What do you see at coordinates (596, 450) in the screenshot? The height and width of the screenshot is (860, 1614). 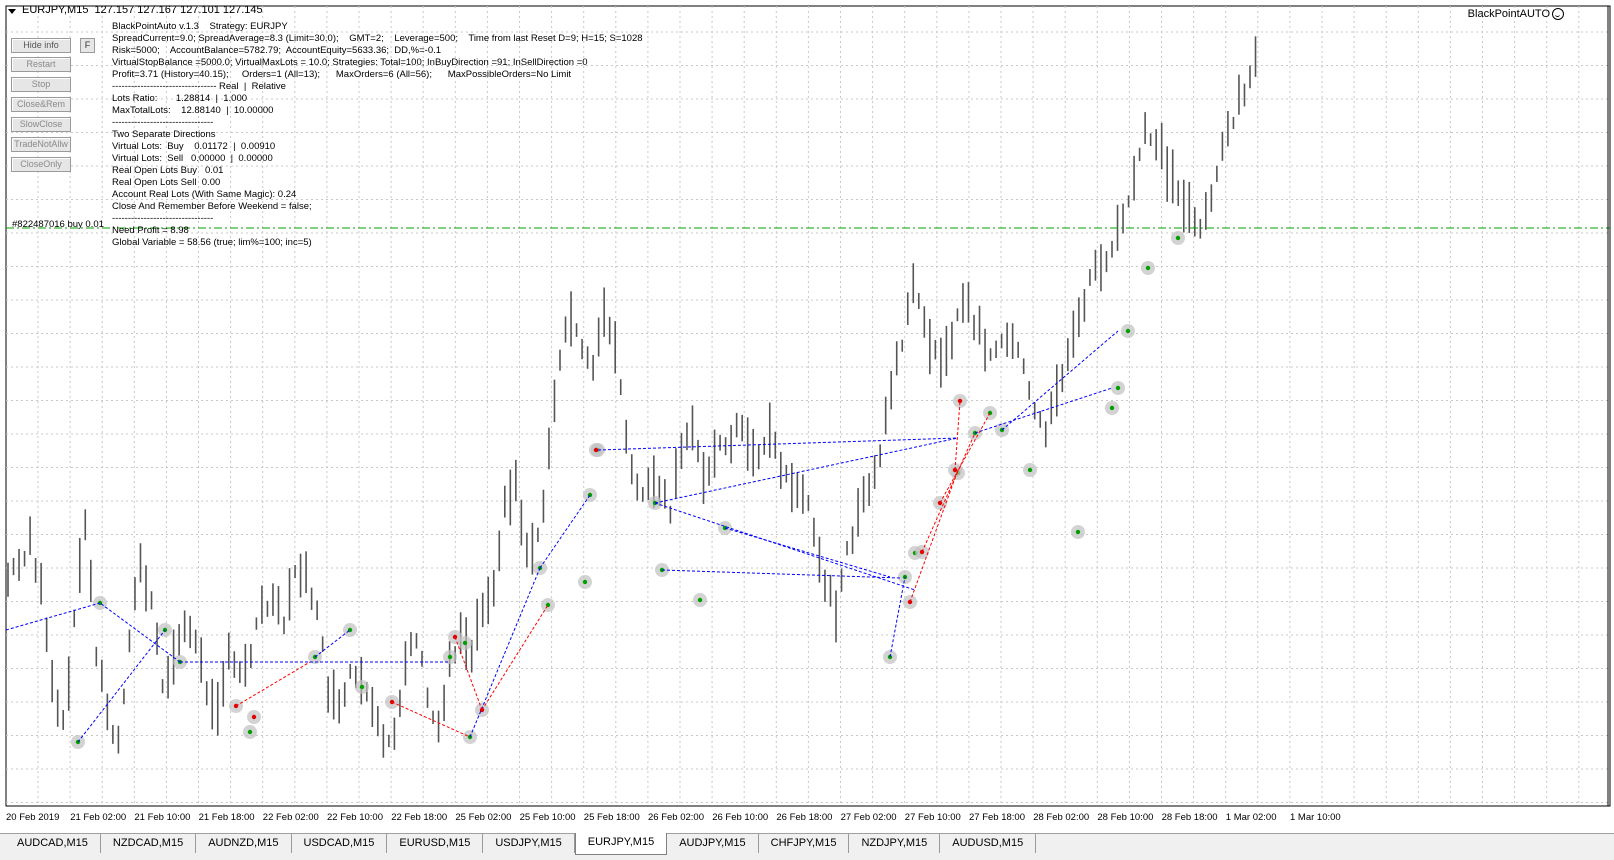 I see `sell-marker` at bounding box center [596, 450].